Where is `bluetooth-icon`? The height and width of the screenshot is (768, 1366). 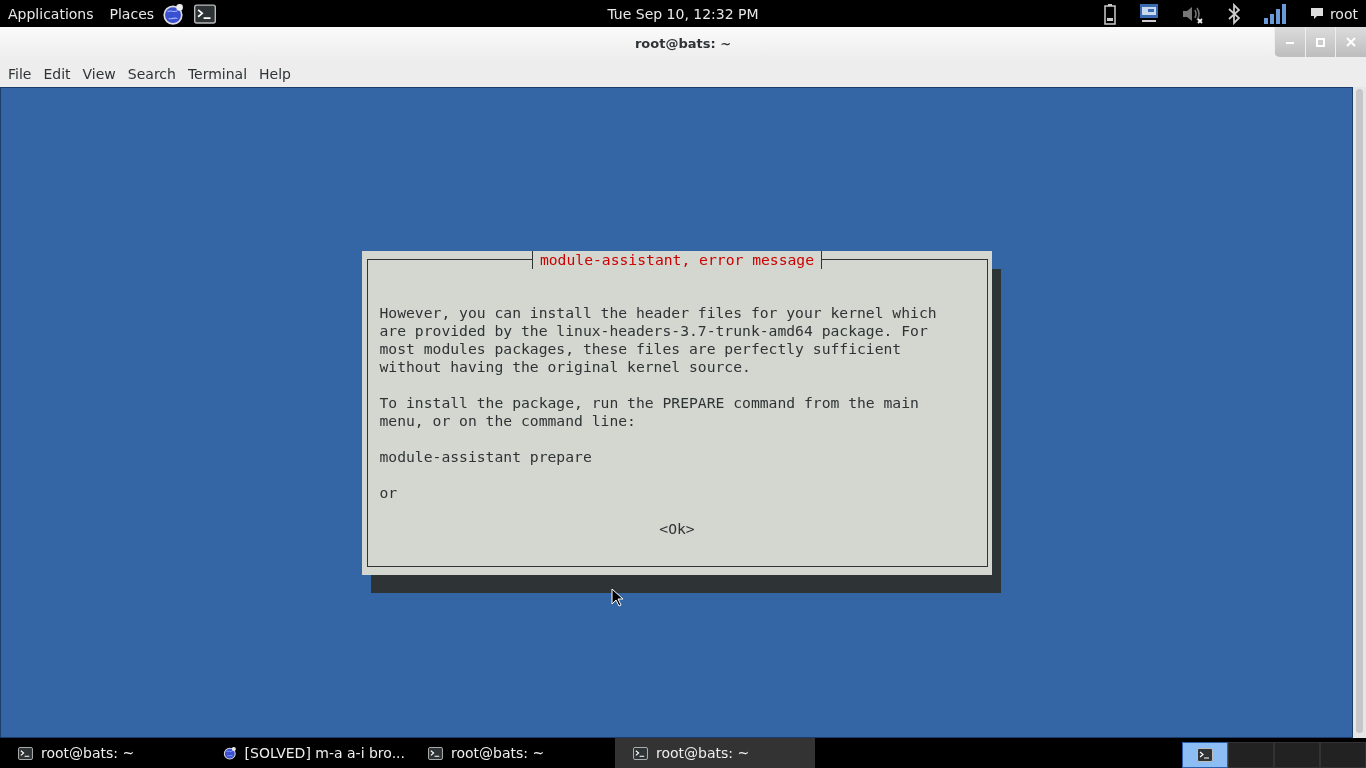
bluetooth-icon is located at coordinates (1233, 13).